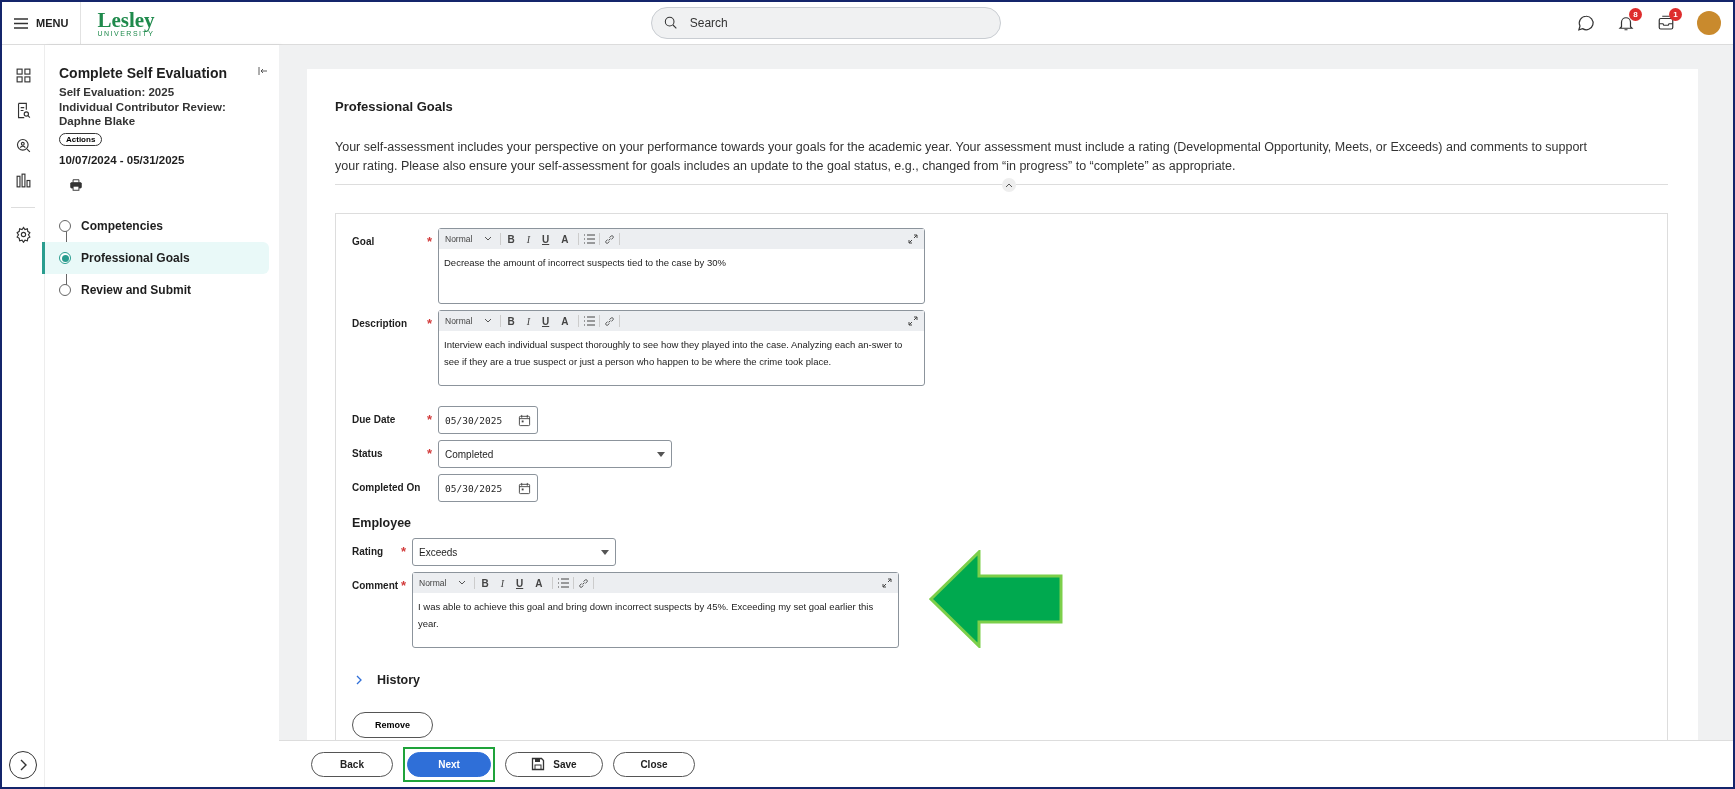 The image size is (1735, 789). Describe the element at coordinates (1626, 23) in the screenshot. I see `bell-icon` at that location.